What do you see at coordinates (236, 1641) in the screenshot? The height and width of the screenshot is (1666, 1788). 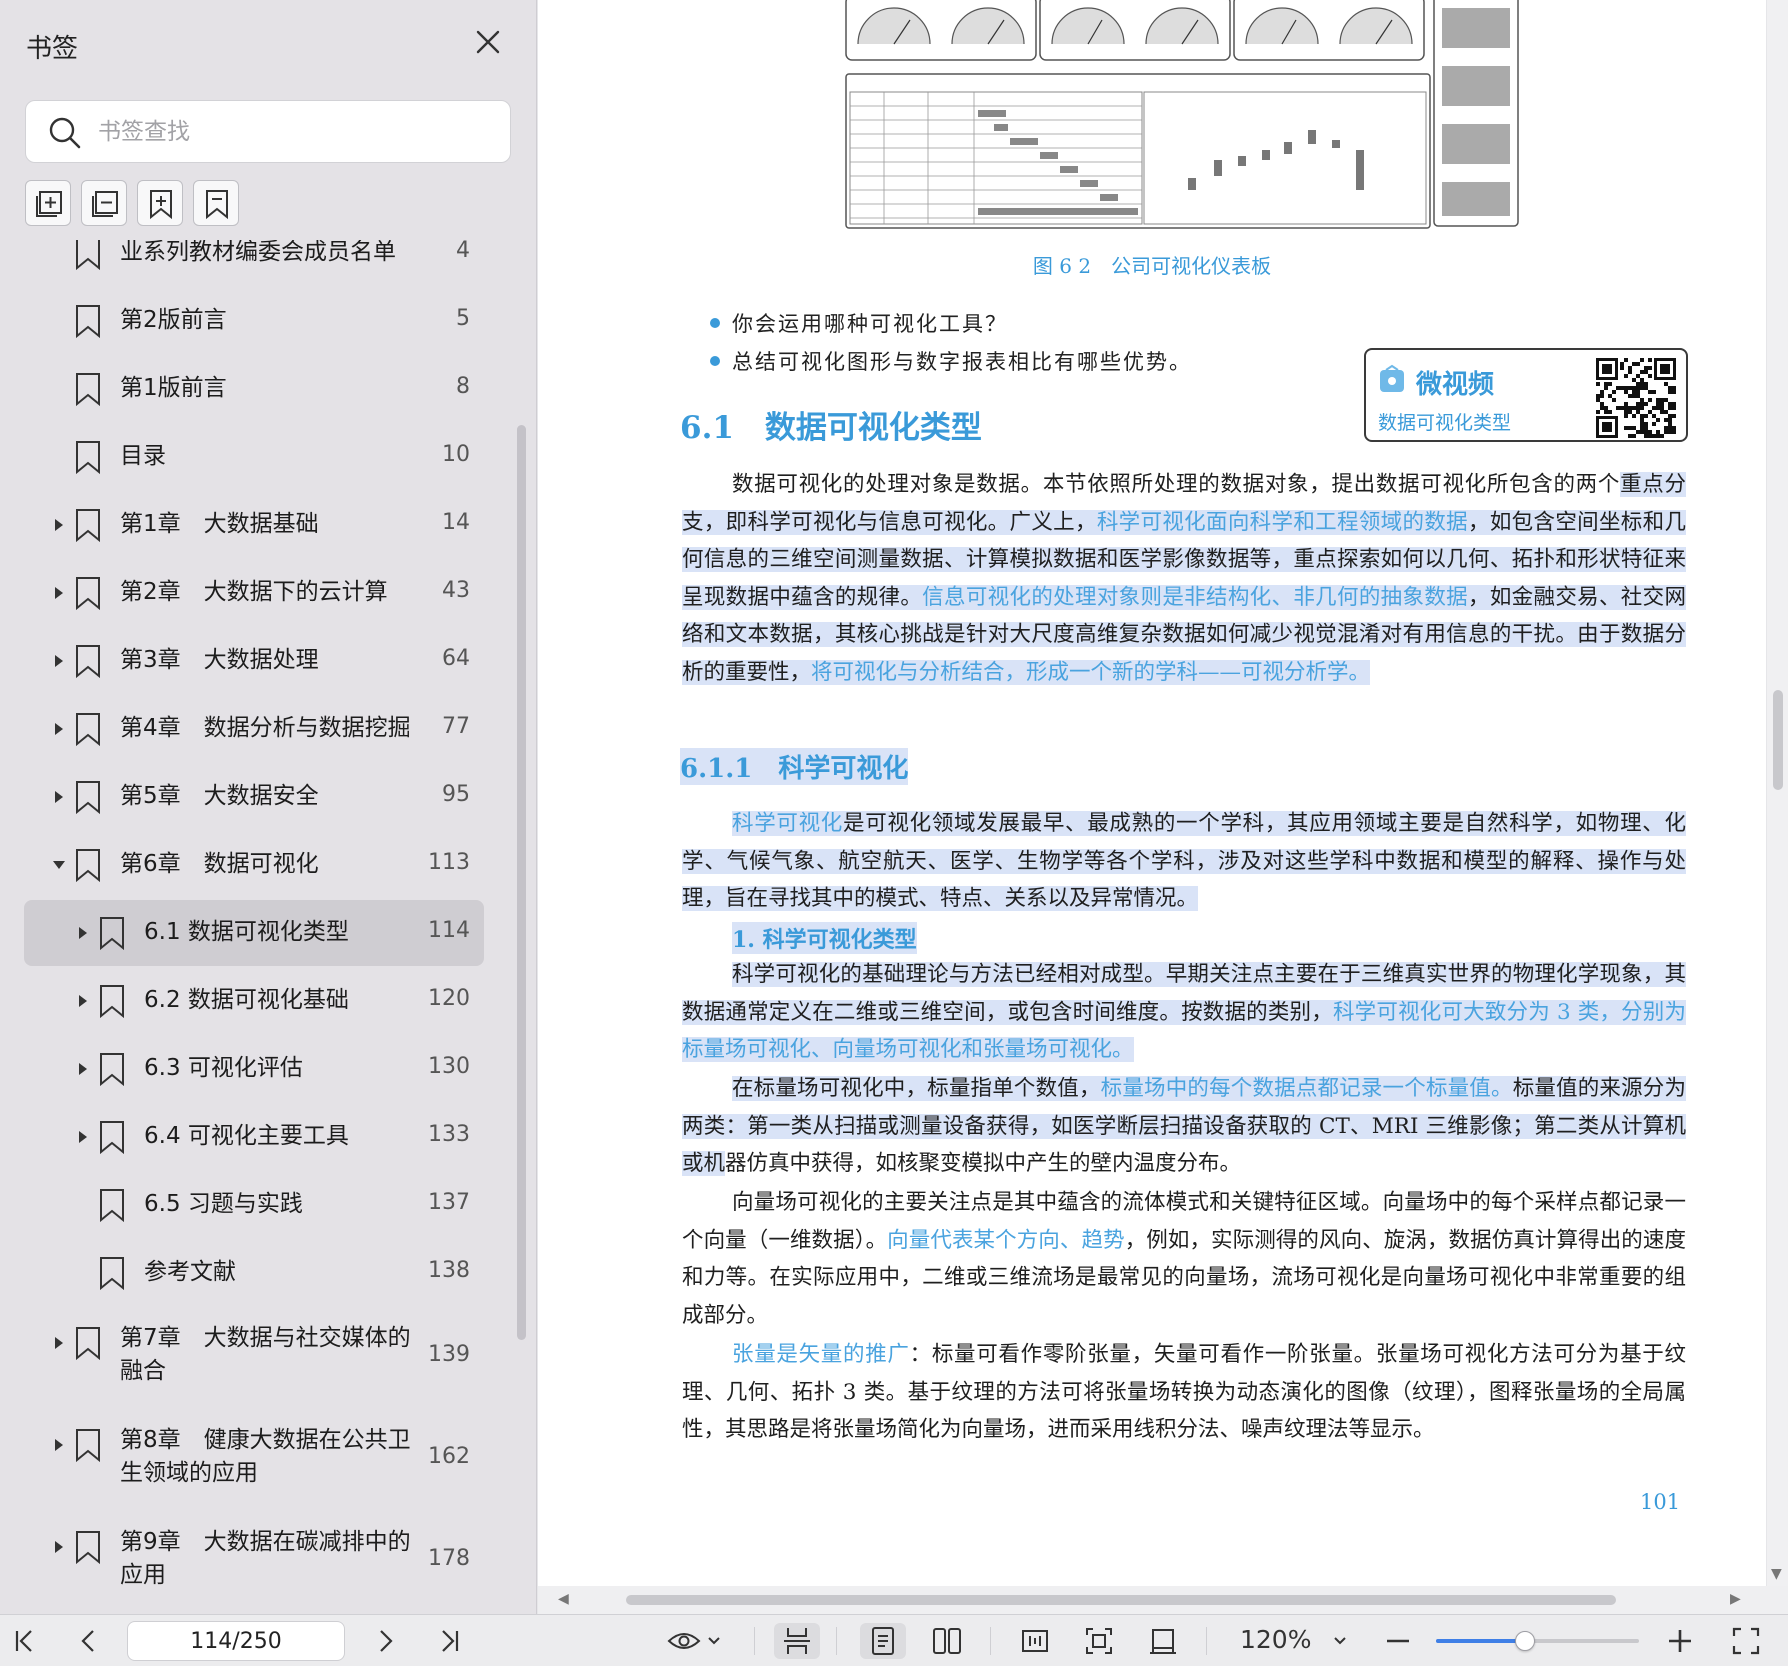 I see `page-number-input` at bounding box center [236, 1641].